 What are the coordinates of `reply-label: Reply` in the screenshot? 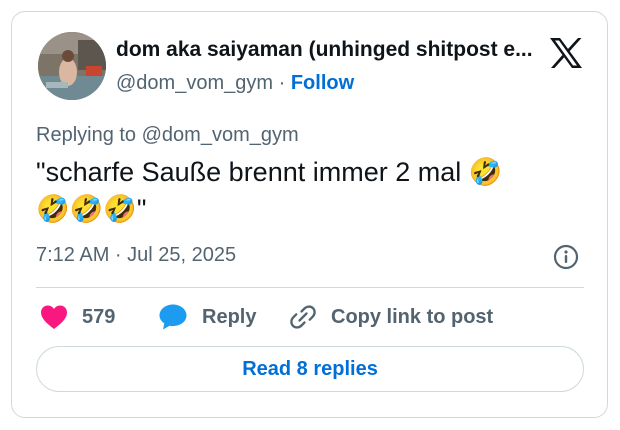 It's located at (229, 316).